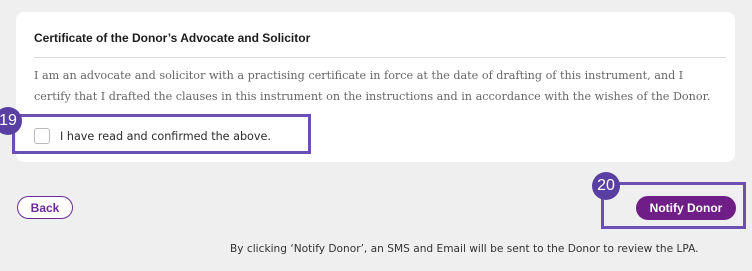  Describe the element at coordinates (686, 208) in the screenshot. I see `notify-donor-button: Notify Donor` at that location.